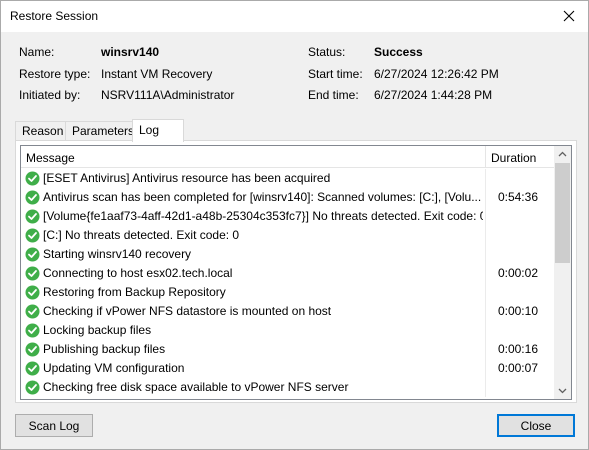  I want to click on log-message: [C:] No threats detected. Exit code: 0, so click(141, 235).